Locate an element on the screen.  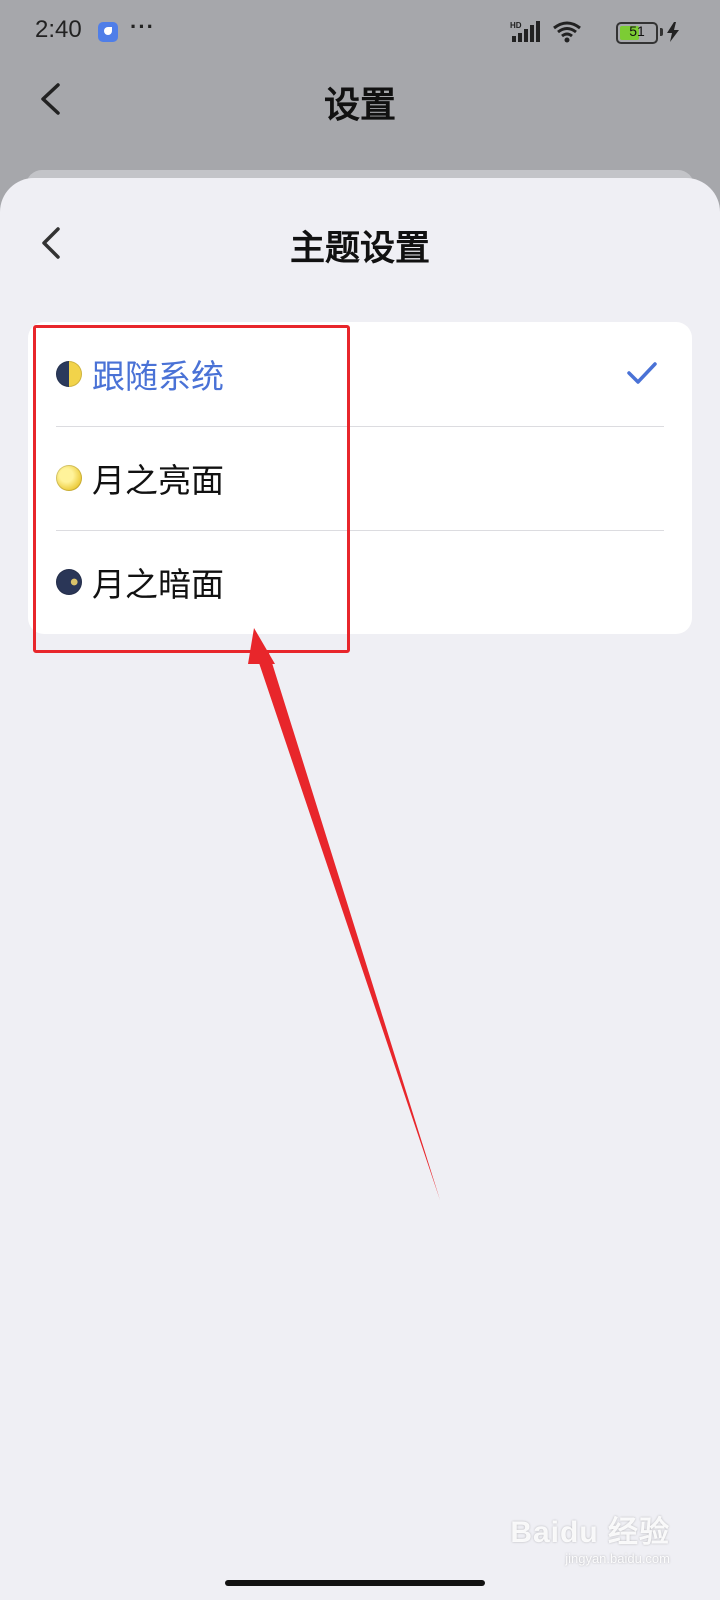
annotation-highlight-box is located at coordinates (191, 489).